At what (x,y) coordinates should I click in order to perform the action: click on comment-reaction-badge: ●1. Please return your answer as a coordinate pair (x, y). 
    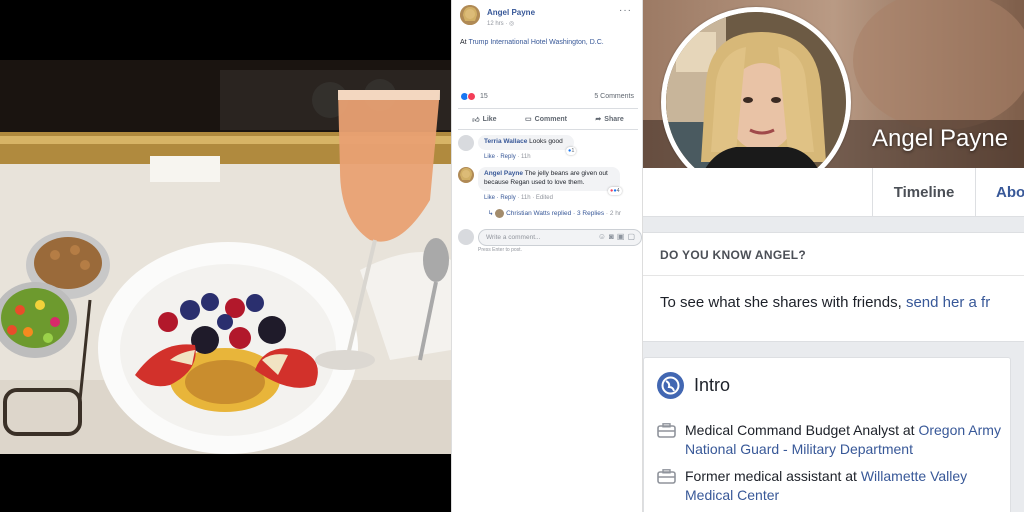
    Looking at the image, I should click on (571, 151).